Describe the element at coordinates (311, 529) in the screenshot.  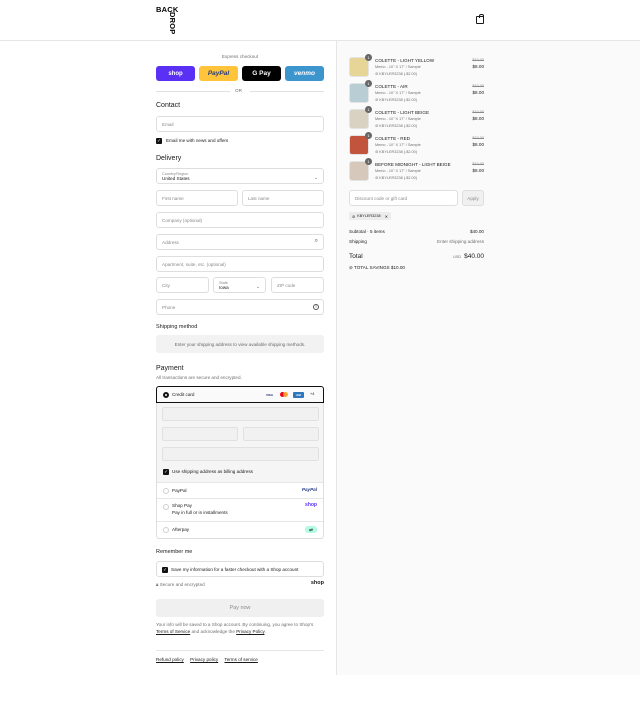
I see `afterpay-logo-icon: ⇄` at that location.